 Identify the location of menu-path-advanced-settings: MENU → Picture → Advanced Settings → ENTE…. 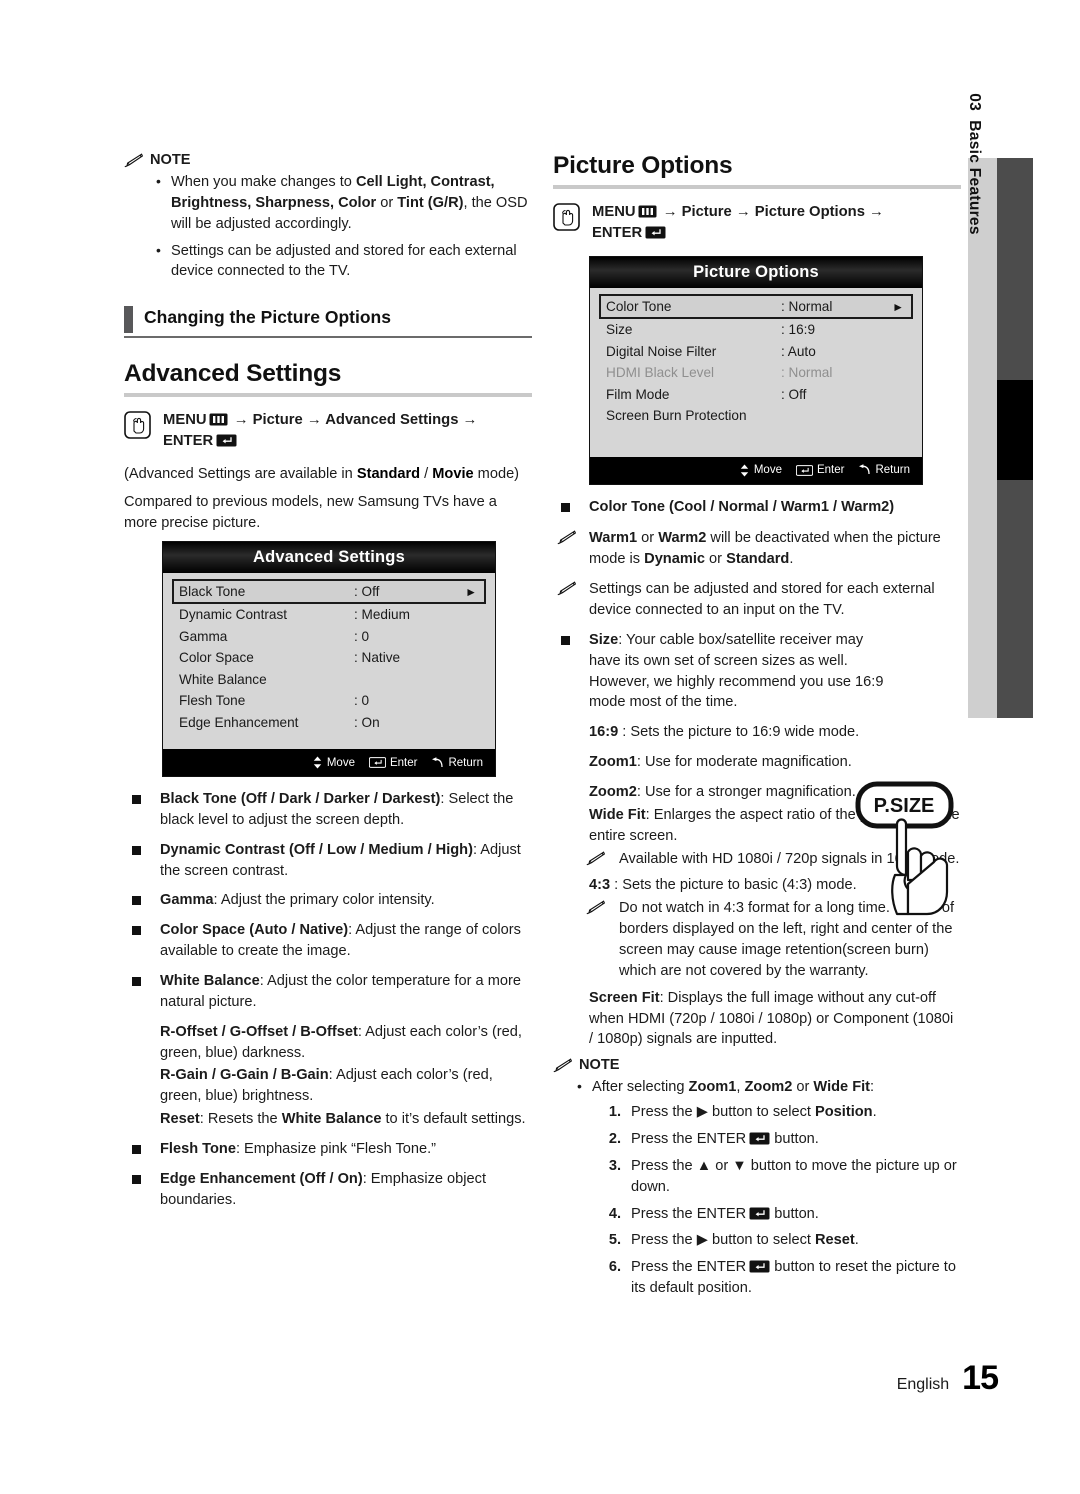
(328, 431).